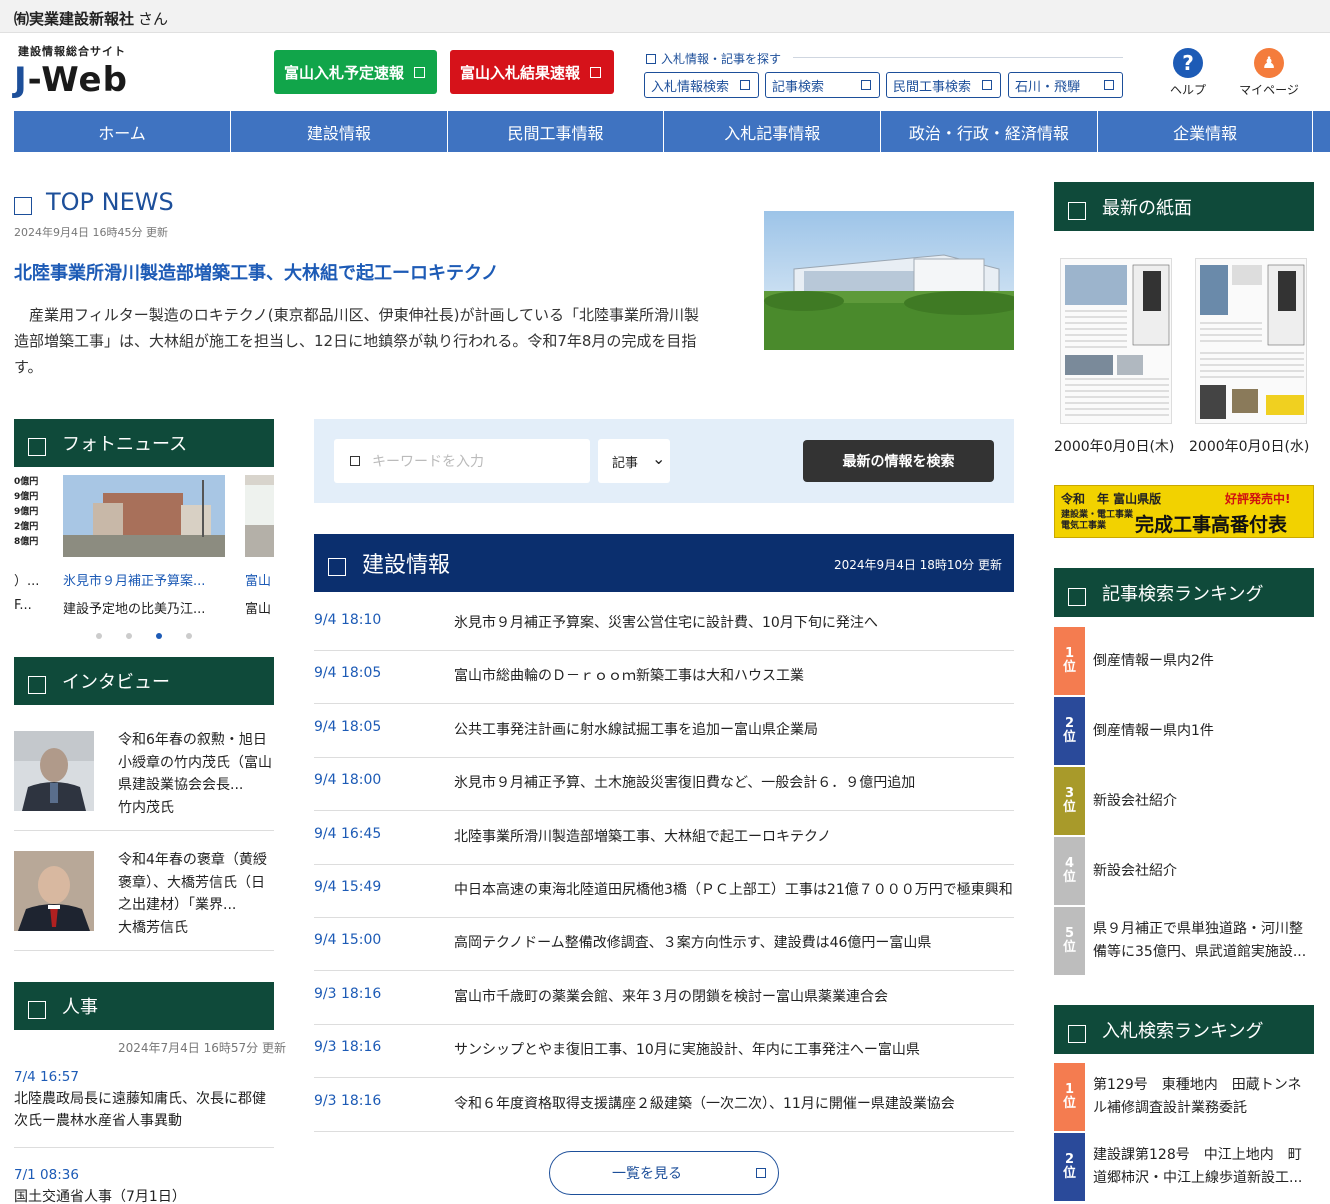 The image size is (1330, 1204). I want to click on nav-minkan: 民間工事情報, so click(555, 131).